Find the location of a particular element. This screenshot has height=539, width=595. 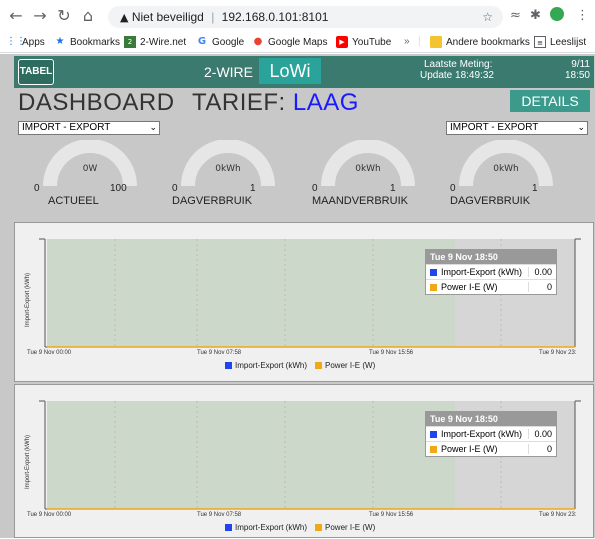

puzzle-icon: ✱ is located at coordinates (535, 15).